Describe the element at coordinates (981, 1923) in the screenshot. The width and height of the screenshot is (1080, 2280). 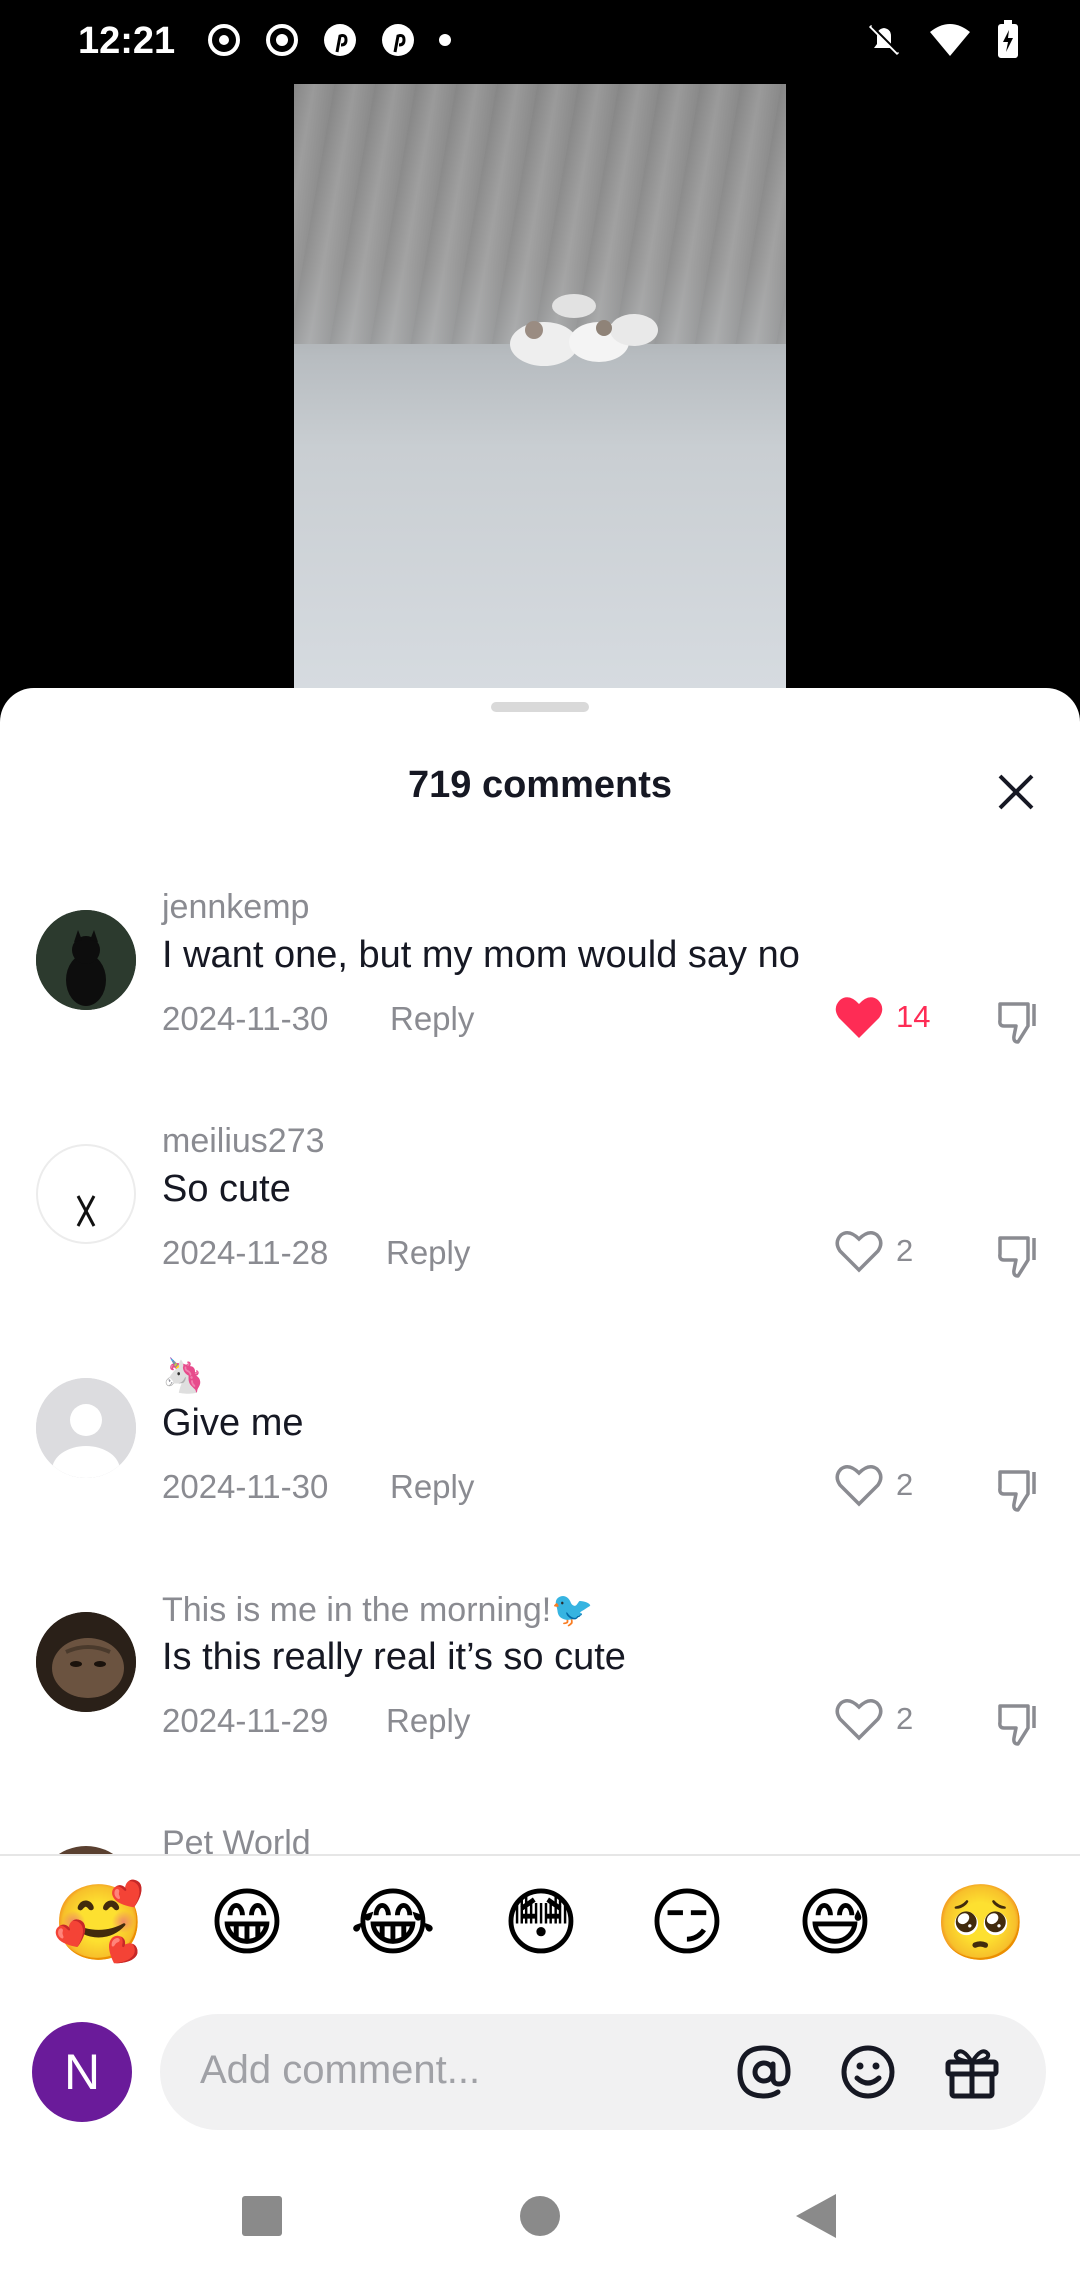
I see `emoji-pleading: 🥺` at that location.